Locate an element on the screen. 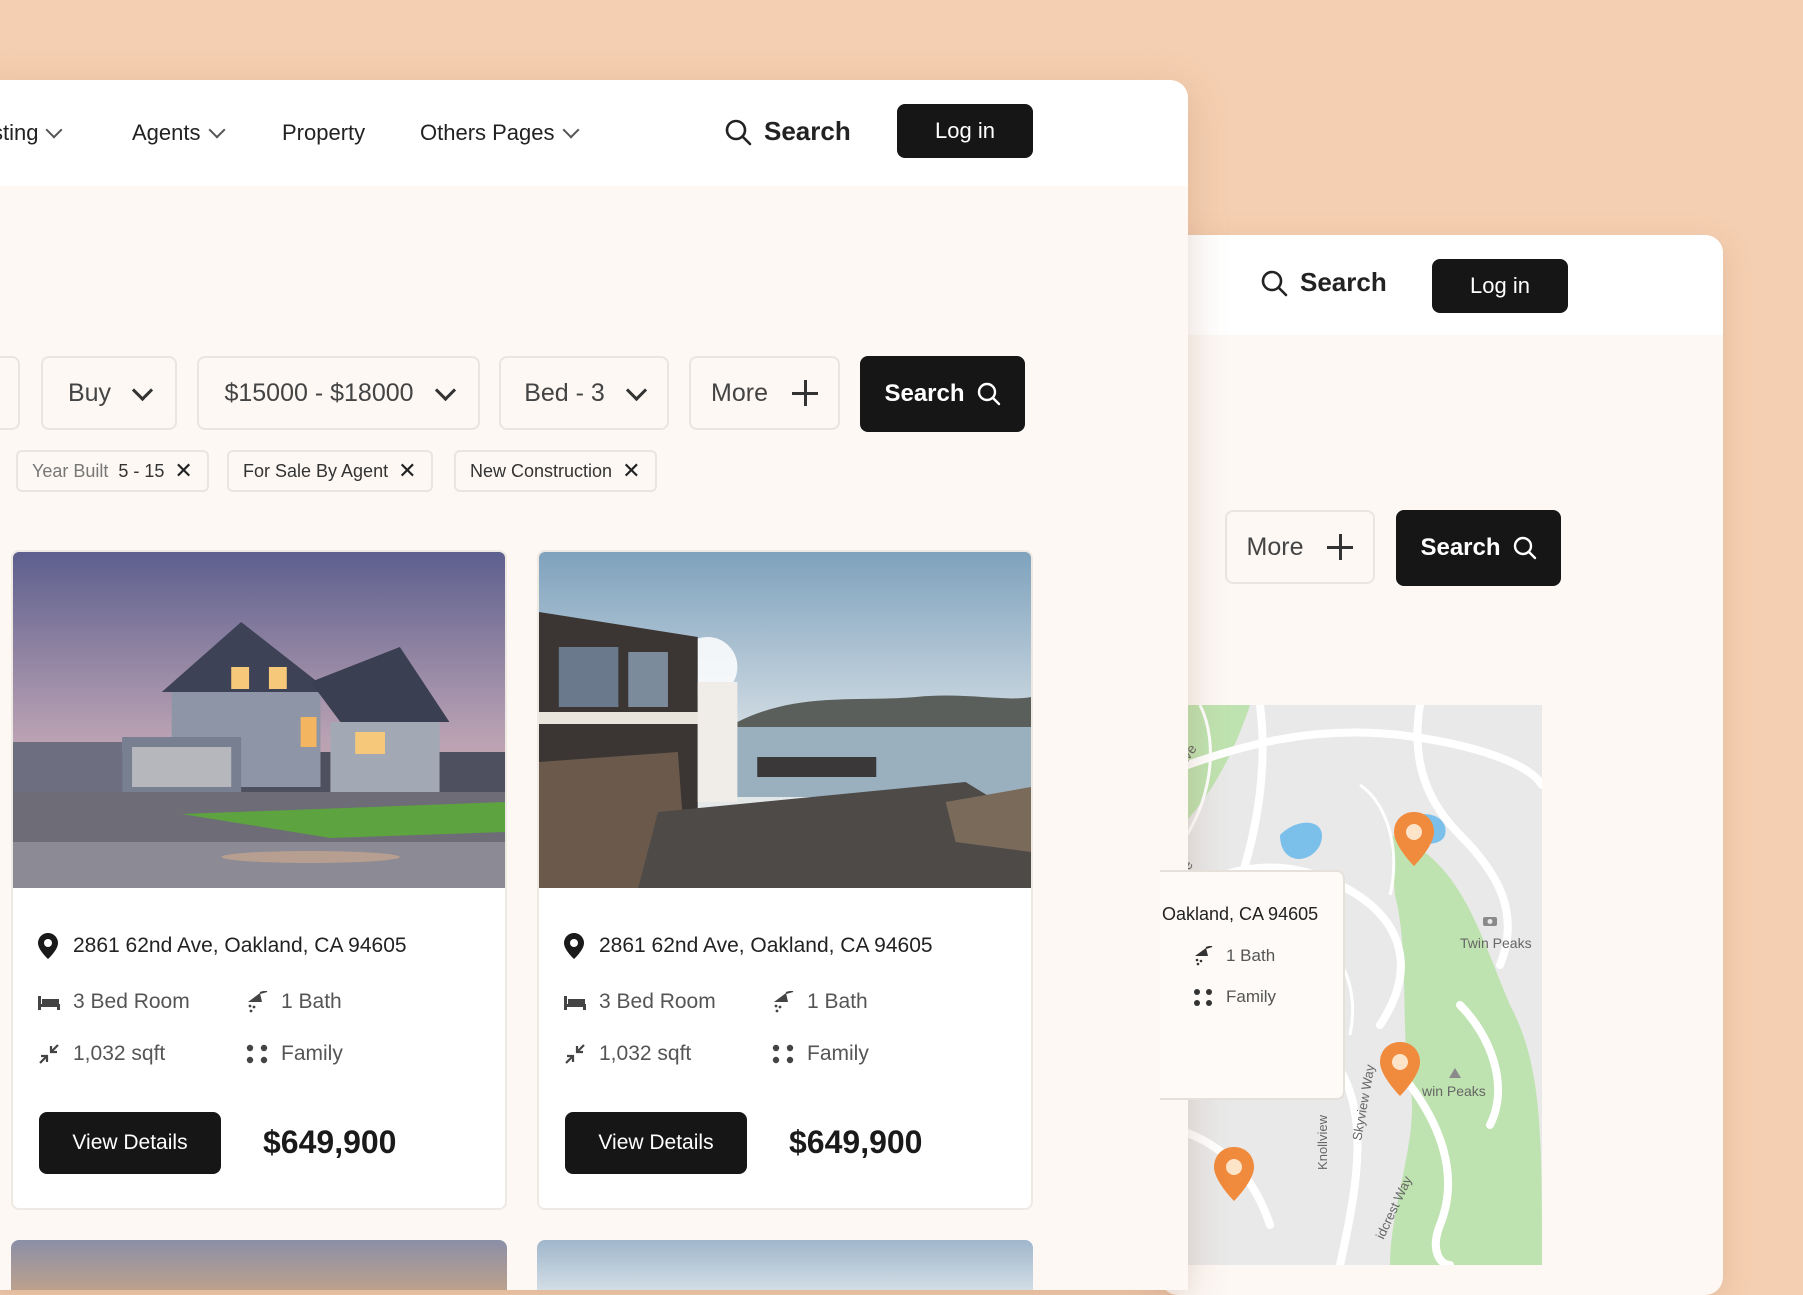 This screenshot has height=1295, width=1803. camera-icon is located at coordinates (1490, 921).